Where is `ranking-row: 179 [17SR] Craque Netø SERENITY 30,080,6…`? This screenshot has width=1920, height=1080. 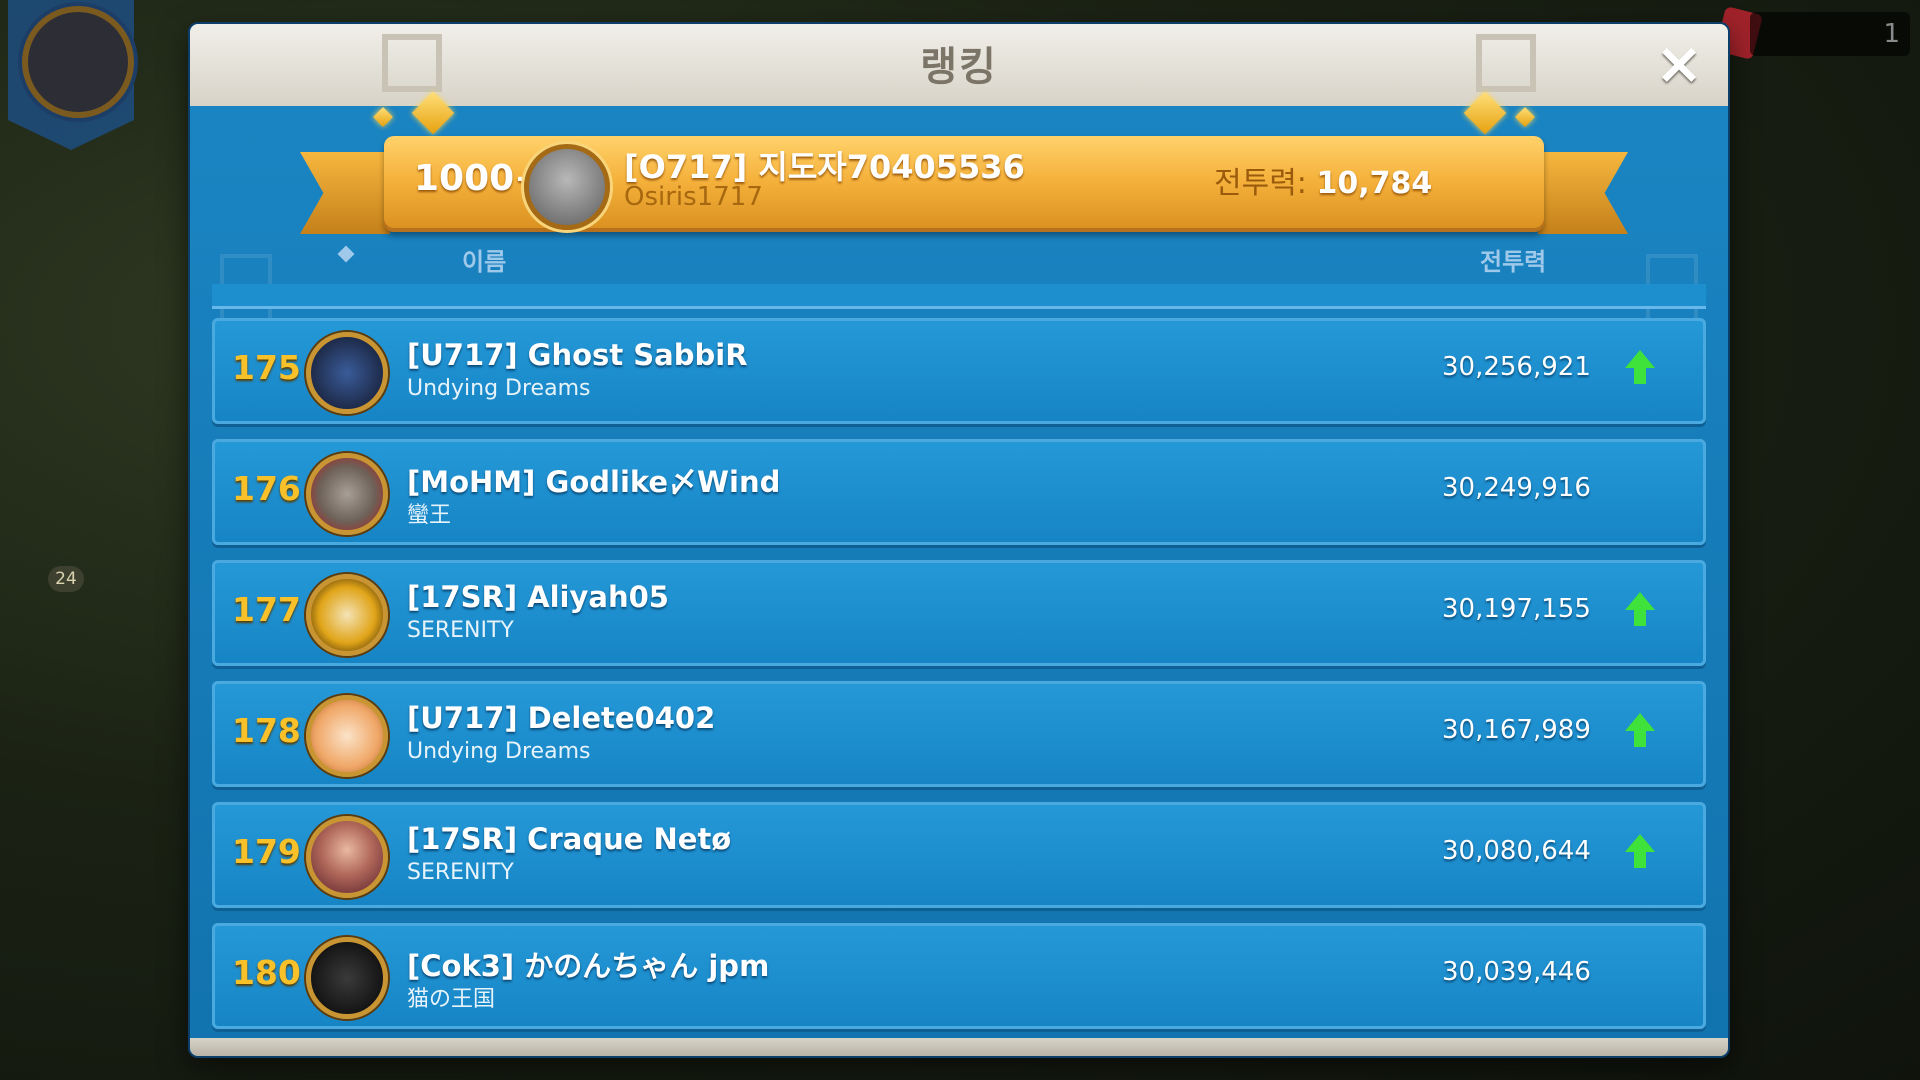 ranking-row: 179 [17SR] Craque Netø SERENITY 30,080,6… is located at coordinates (959, 855).